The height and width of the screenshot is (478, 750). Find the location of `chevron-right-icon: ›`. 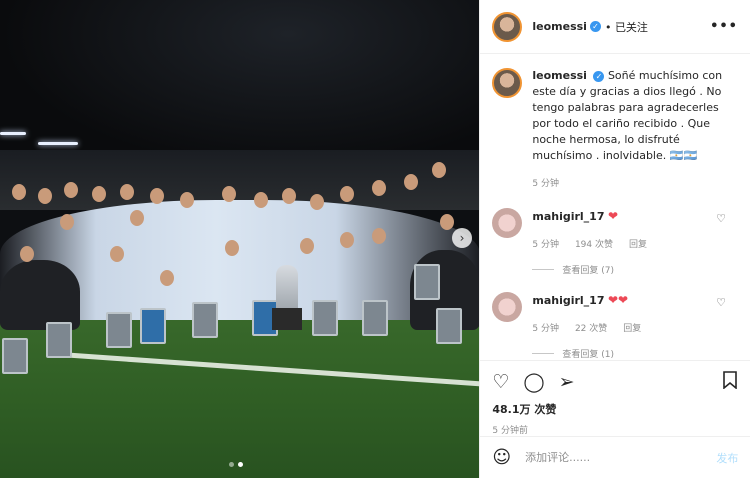

chevron-right-icon: › is located at coordinates (462, 238).